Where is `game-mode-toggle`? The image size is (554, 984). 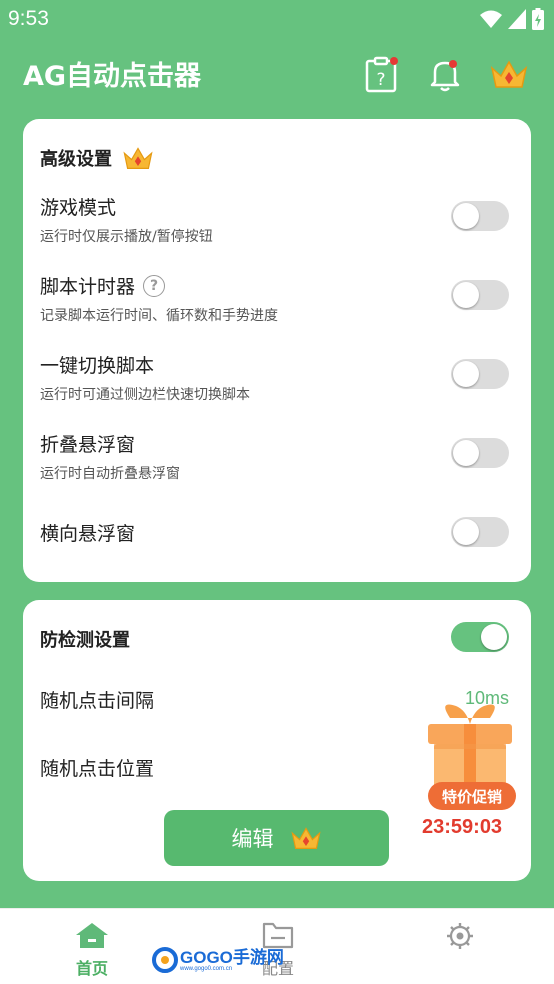
game-mode-toggle is located at coordinates (480, 216).